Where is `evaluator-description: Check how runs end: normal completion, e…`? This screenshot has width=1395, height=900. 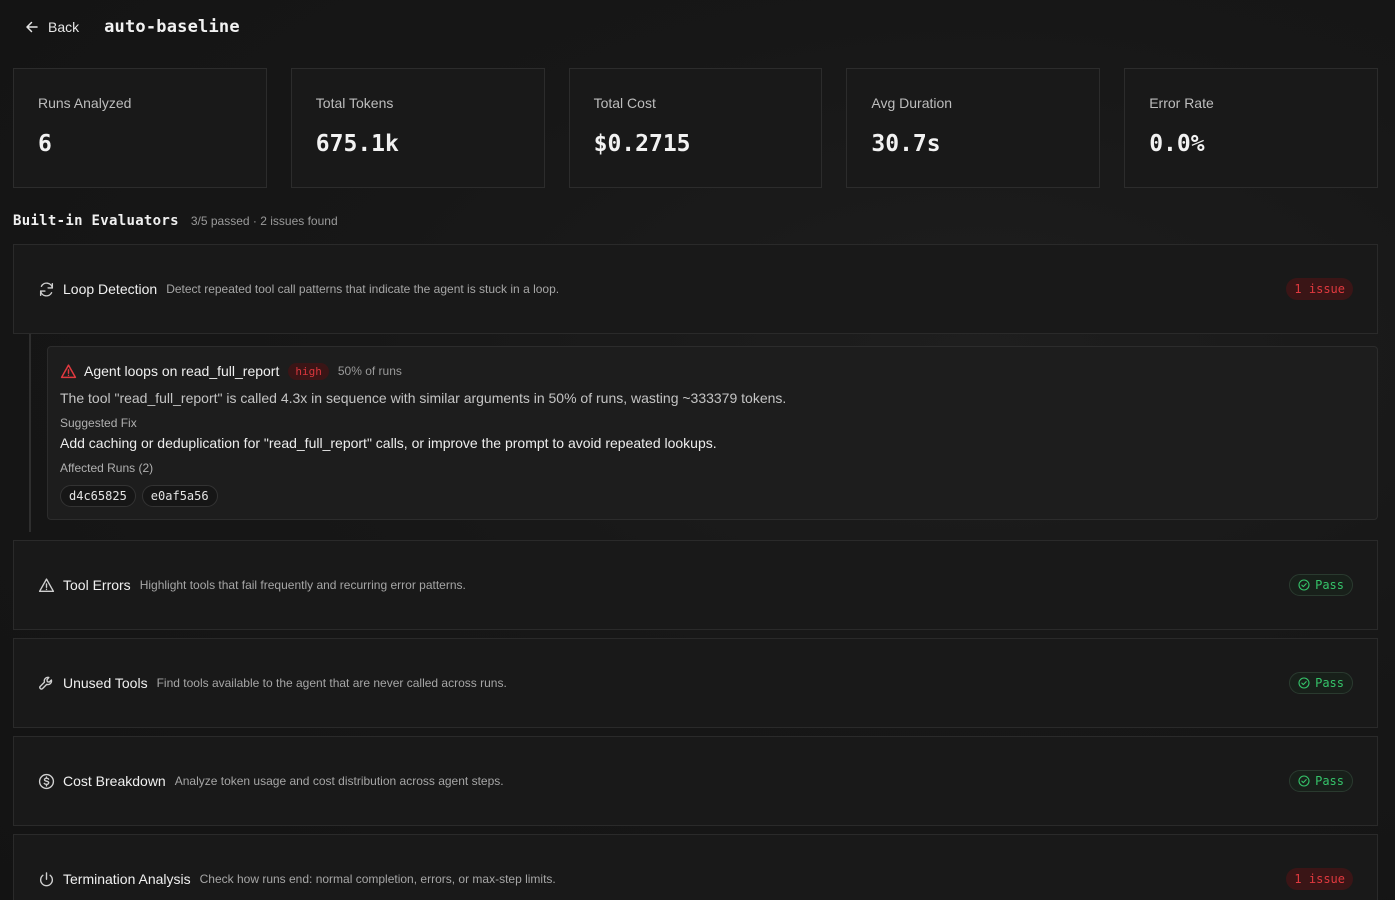
evaluator-description: Check how runs end: normal completion, e… is located at coordinates (377, 879).